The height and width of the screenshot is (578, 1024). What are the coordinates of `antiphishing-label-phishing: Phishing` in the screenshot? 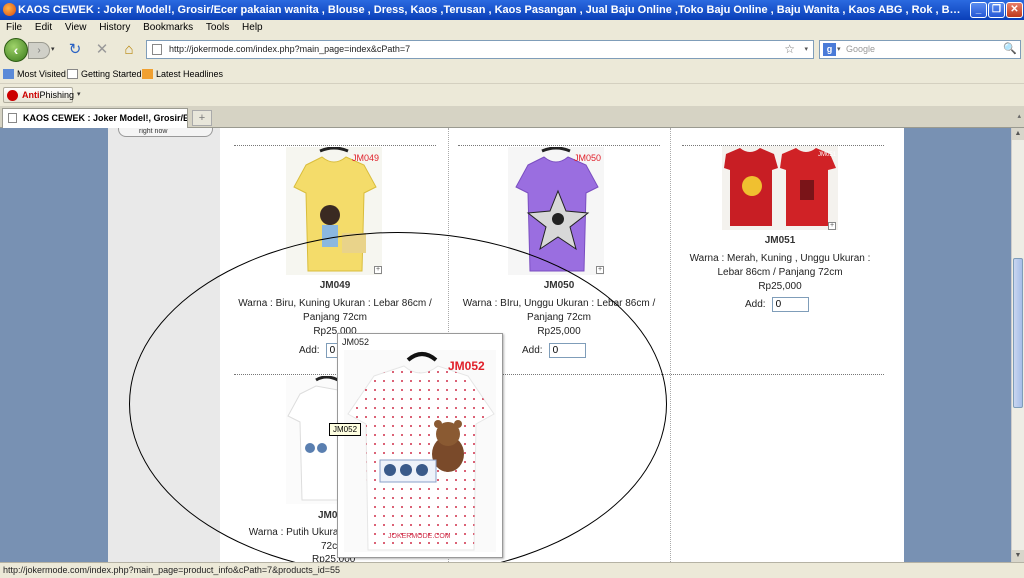 It's located at (57, 95).